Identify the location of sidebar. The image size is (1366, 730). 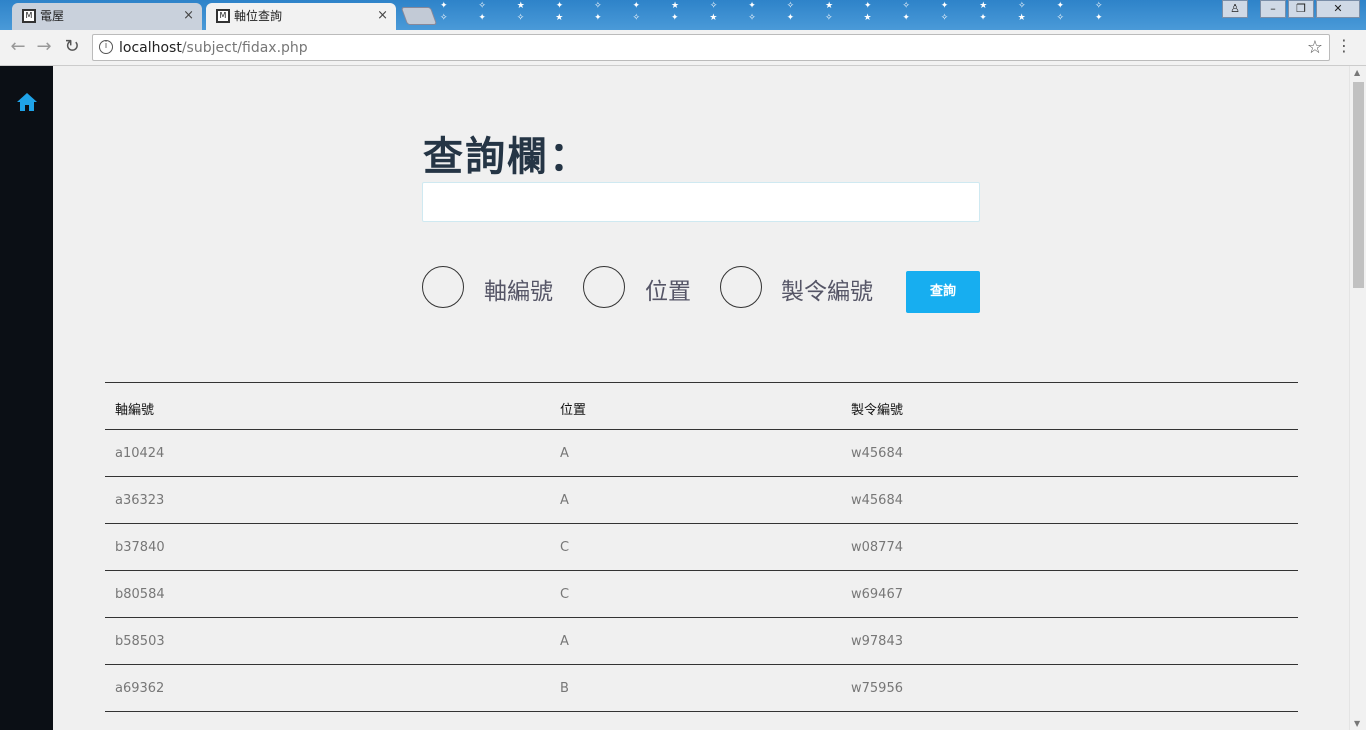
(26, 398).